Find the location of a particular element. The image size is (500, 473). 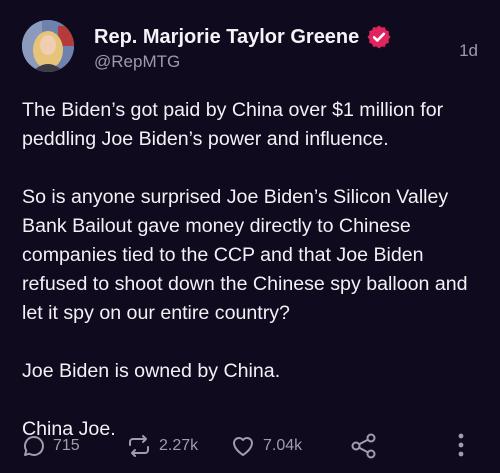

repost-button: 2.27k is located at coordinates (162, 446).